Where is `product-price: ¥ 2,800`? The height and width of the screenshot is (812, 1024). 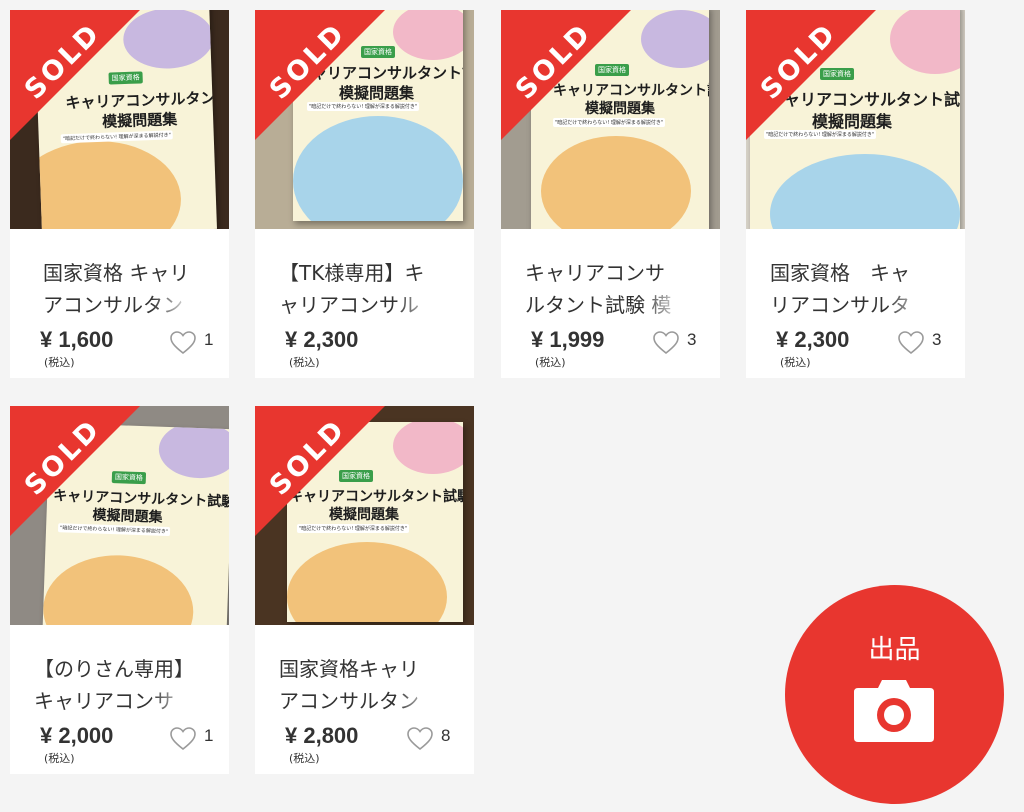 product-price: ¥ 2,800 is located at coordinates (322, 735).